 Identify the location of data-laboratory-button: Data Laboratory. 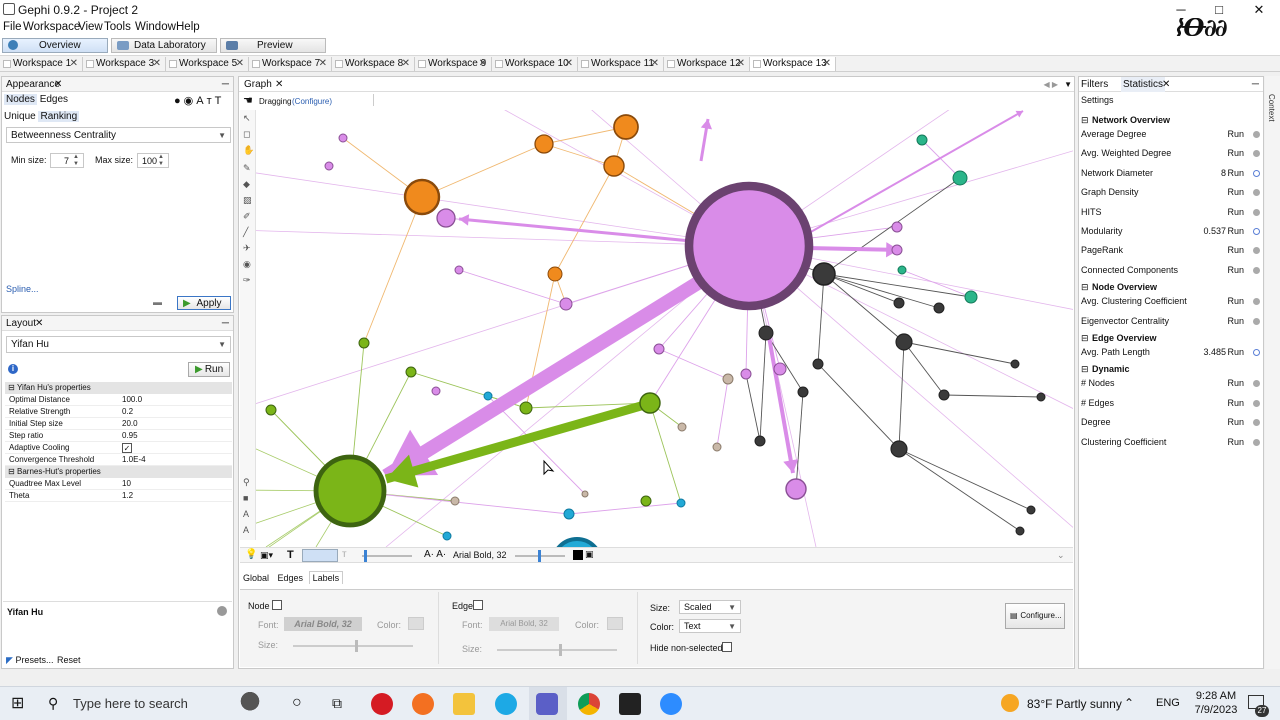
(164, 45).